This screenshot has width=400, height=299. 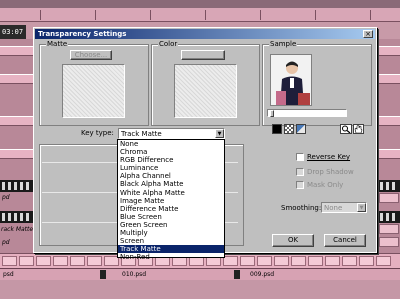 What do you see at coordinates (171, 225) in the screenshot?
I see `dropdown-option: Green Screen` at bounding box center [171, 225].